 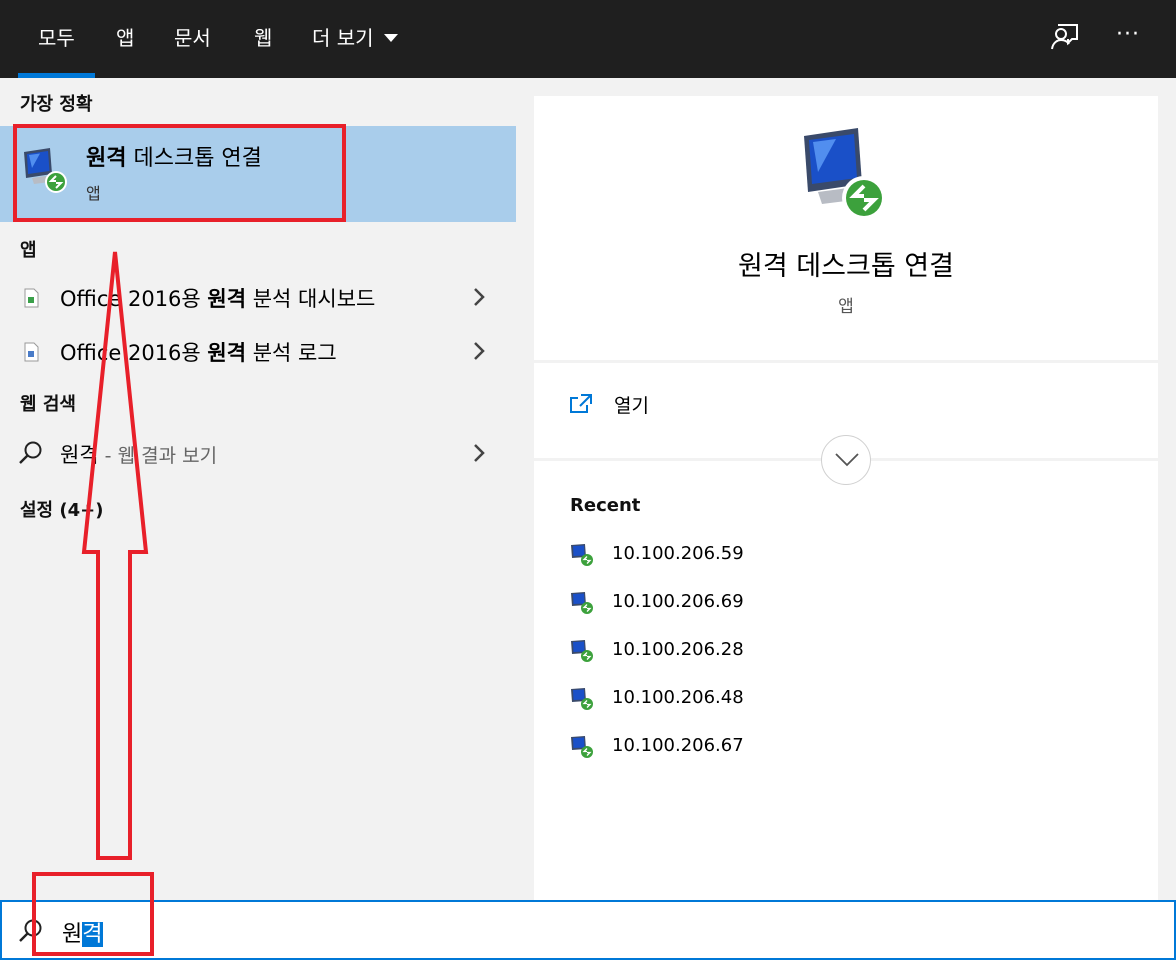 I want to click on annotation-arrow, so click(x=115, y=555).